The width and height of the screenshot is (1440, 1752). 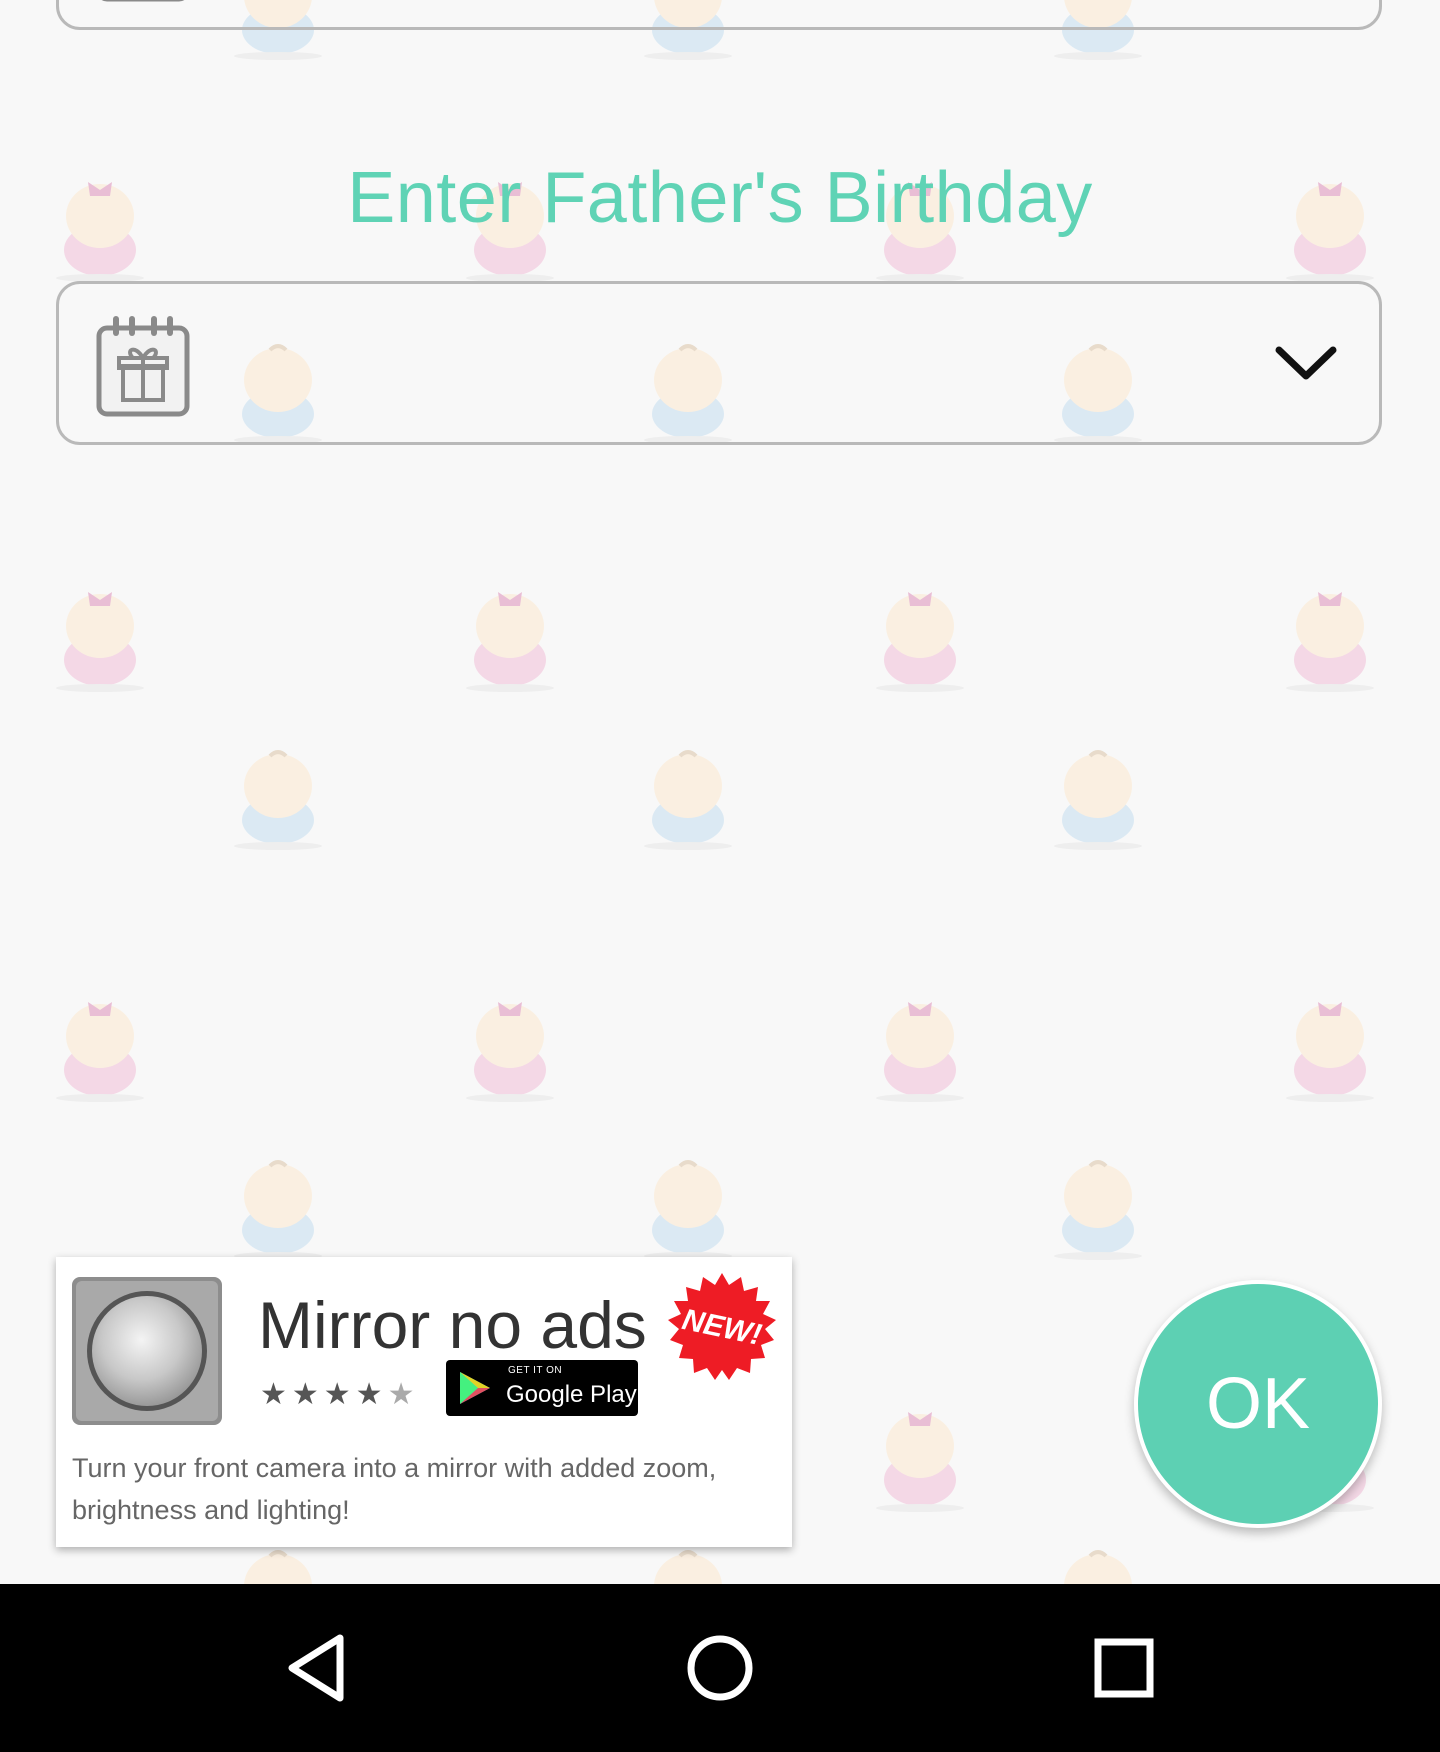 What do you see at coordinates (719, 363) in the screenshot?
I see `father-birthday-field` at bounding box center [719, 363].